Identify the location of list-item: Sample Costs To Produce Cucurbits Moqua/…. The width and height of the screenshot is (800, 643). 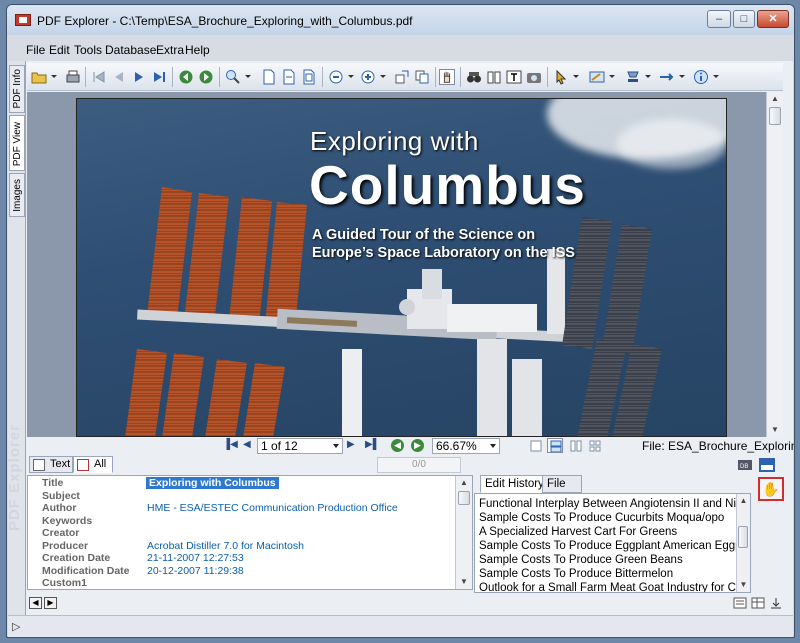
(601, 518).